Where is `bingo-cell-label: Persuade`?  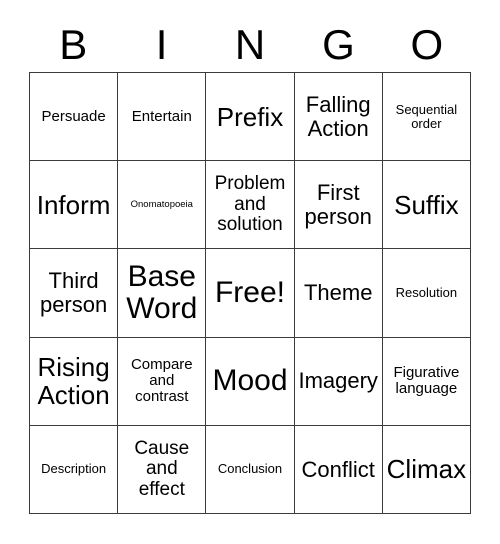 bingo-cell-label: Persuade is located at coordinates (73, 116).